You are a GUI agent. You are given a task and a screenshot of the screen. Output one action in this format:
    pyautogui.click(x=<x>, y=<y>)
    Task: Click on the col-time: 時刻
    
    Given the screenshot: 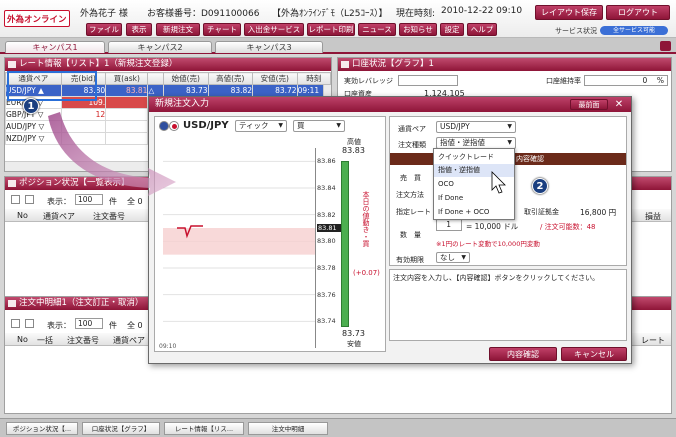 What is the action you would take?
    pyautogui.click(x=314, y=78)
    